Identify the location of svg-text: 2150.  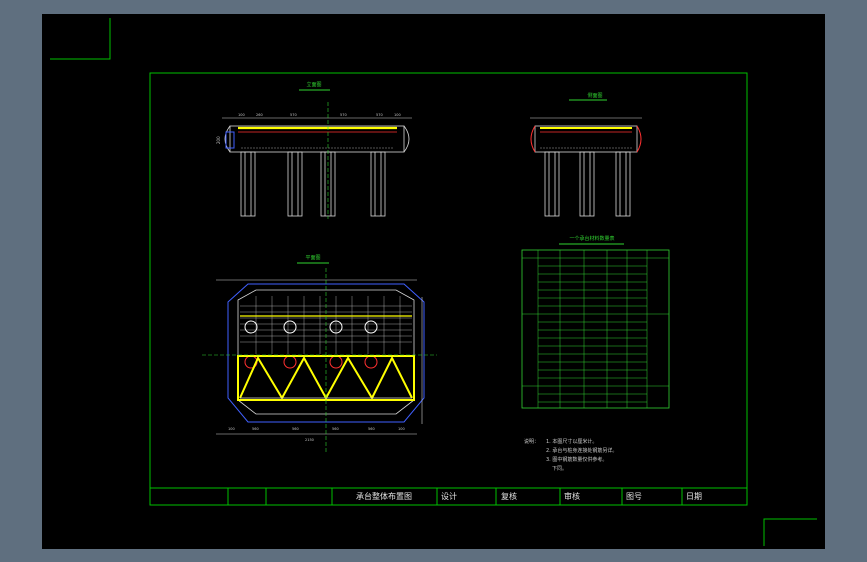
(309, 440).